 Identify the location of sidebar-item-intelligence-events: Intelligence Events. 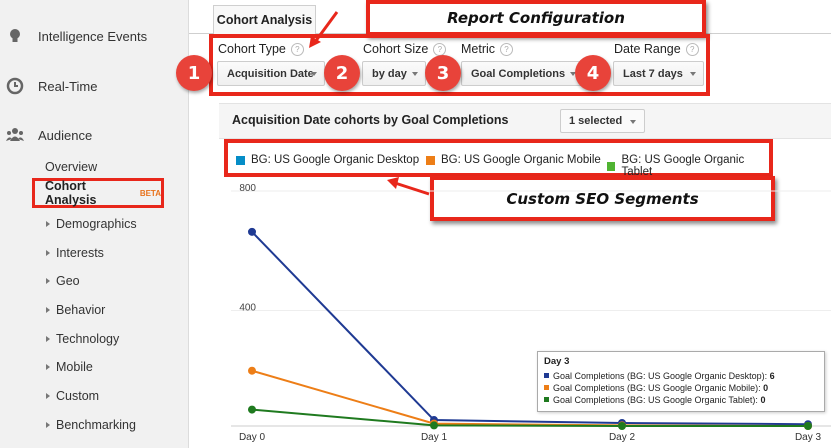
(73, 36).